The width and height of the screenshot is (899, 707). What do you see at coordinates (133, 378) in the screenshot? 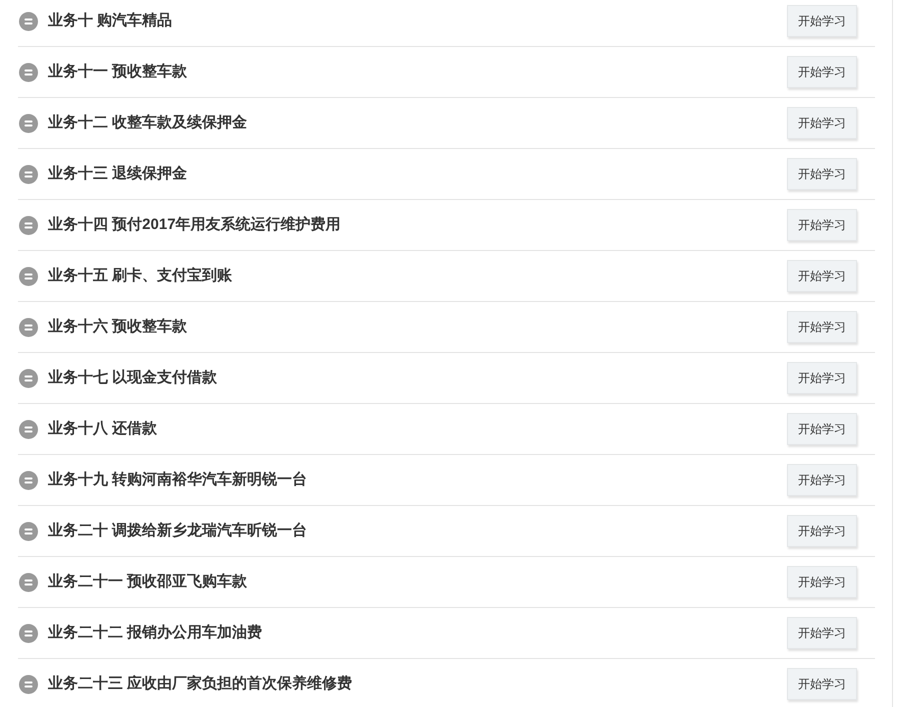
I see `lesson-title: 业务十七 以现金支付借款` at bounding box center [133, 378].